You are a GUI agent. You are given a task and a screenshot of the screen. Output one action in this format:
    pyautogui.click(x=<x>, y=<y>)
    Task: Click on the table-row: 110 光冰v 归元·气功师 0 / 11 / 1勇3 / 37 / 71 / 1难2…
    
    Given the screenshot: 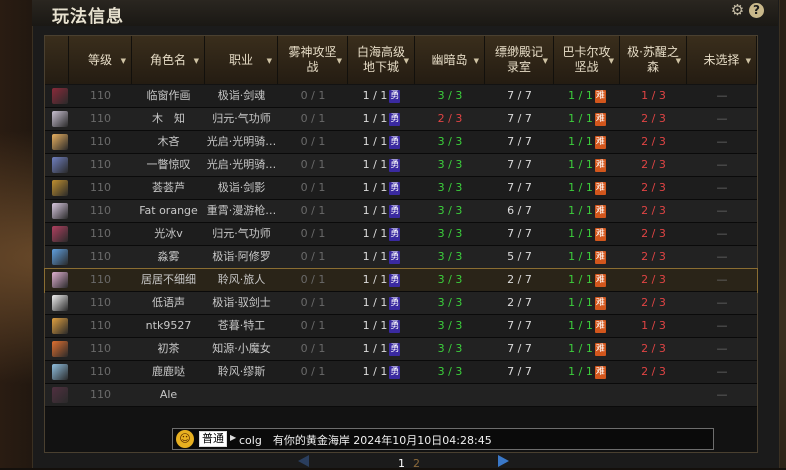 What is the action you would take?
    pyautogui.click(x=401, y=234)
    